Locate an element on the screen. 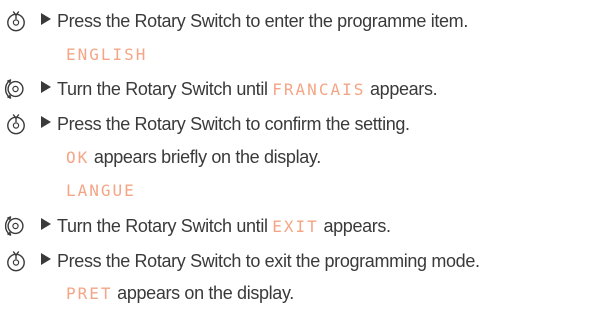 This screenshot has height=316, width=594. step-text: appears briefly on the display. is located at coordinates (205, 157).